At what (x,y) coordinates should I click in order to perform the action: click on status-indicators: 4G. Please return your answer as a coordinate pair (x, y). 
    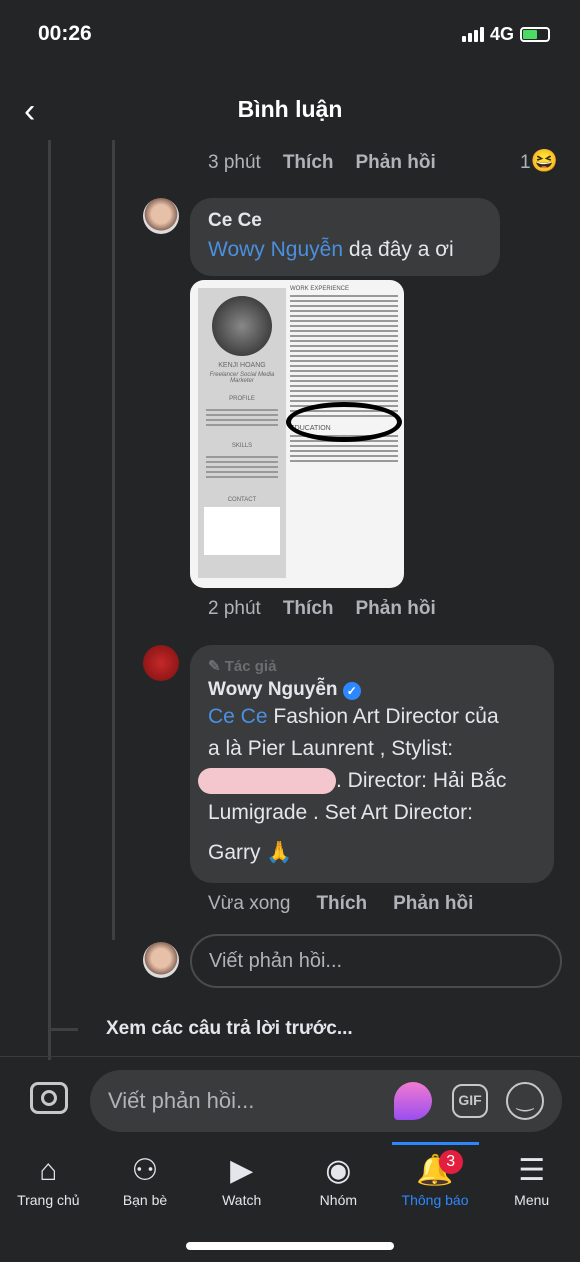
    Looking at the image, I should click on (505, 34).